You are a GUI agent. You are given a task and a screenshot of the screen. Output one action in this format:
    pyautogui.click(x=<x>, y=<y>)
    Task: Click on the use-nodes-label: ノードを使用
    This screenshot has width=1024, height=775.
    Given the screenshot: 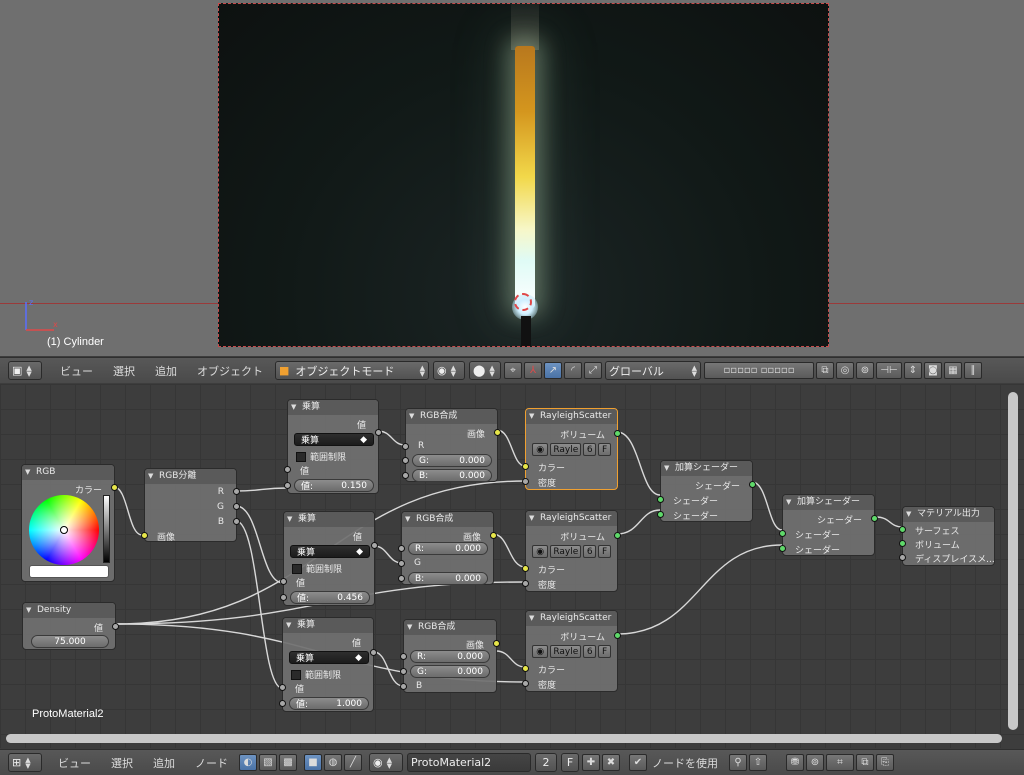 What is the action you would take?
    pyautogui.click(x=688, y=763)
    